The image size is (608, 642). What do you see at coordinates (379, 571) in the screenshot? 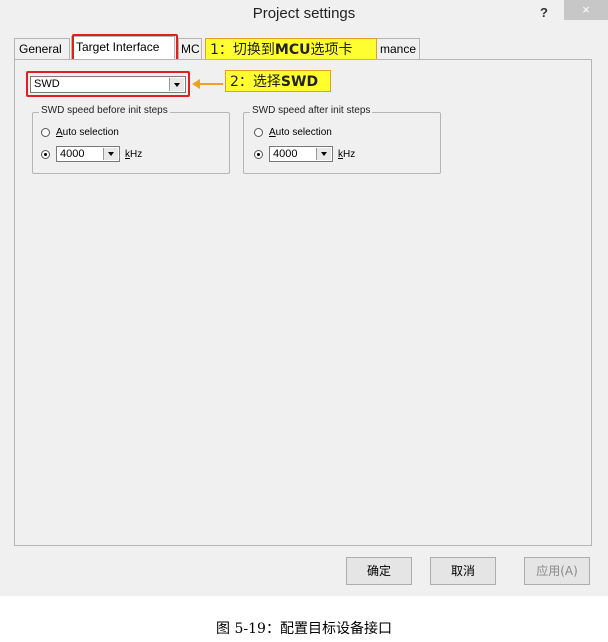
I see `ok-button: 确定` at bounding box center [379, 571].